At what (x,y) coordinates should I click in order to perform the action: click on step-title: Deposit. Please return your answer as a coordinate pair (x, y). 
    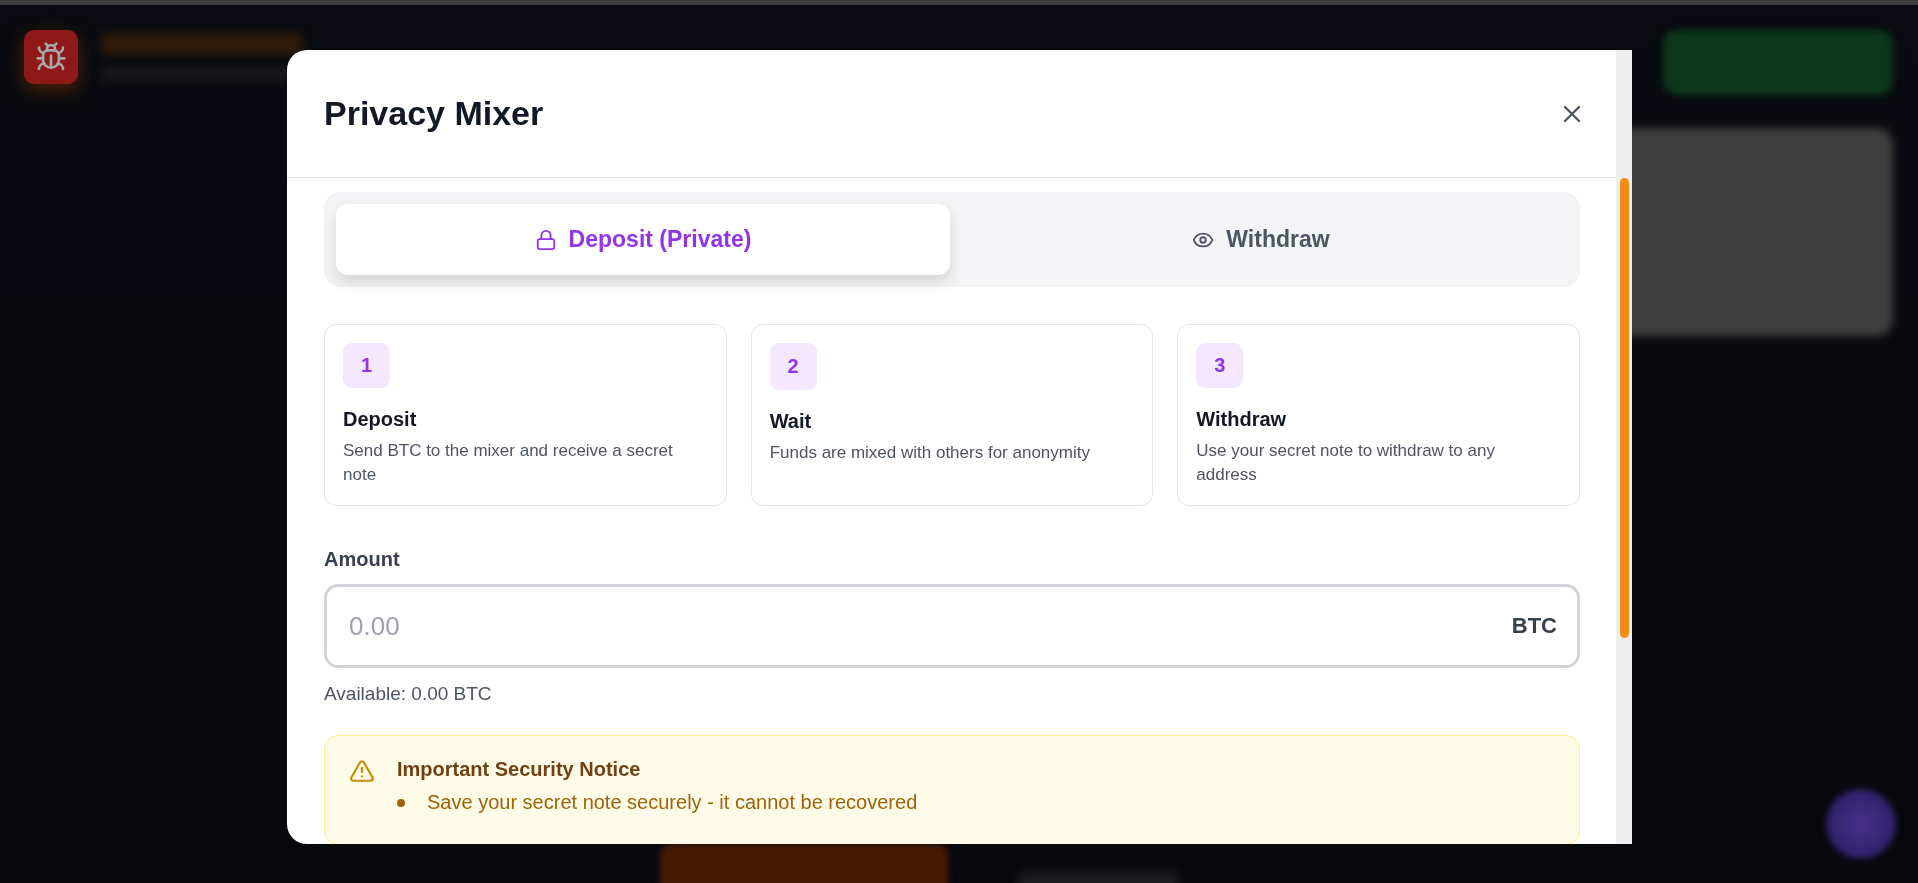
    Looking at the image, I should click on (380, 419).